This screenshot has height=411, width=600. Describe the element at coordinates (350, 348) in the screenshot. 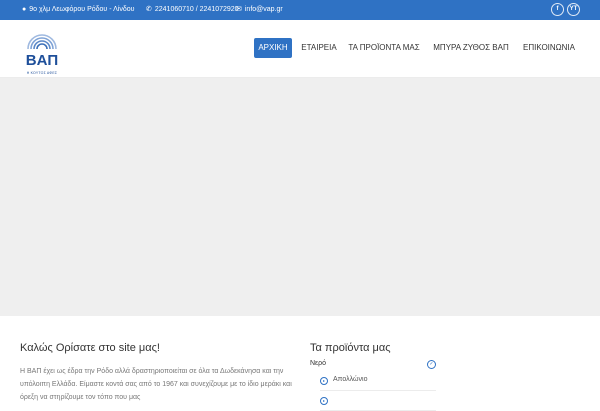

I see `products-heading: Τα προϊόντα μας` at that location.